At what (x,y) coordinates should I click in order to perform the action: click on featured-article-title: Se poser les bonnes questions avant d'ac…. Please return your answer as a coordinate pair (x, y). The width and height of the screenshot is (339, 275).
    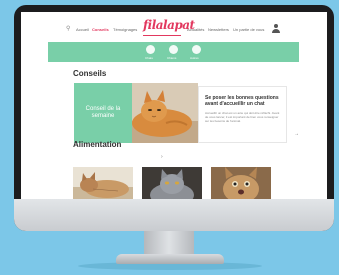
    Looking at the image, I should click on (245, 101).